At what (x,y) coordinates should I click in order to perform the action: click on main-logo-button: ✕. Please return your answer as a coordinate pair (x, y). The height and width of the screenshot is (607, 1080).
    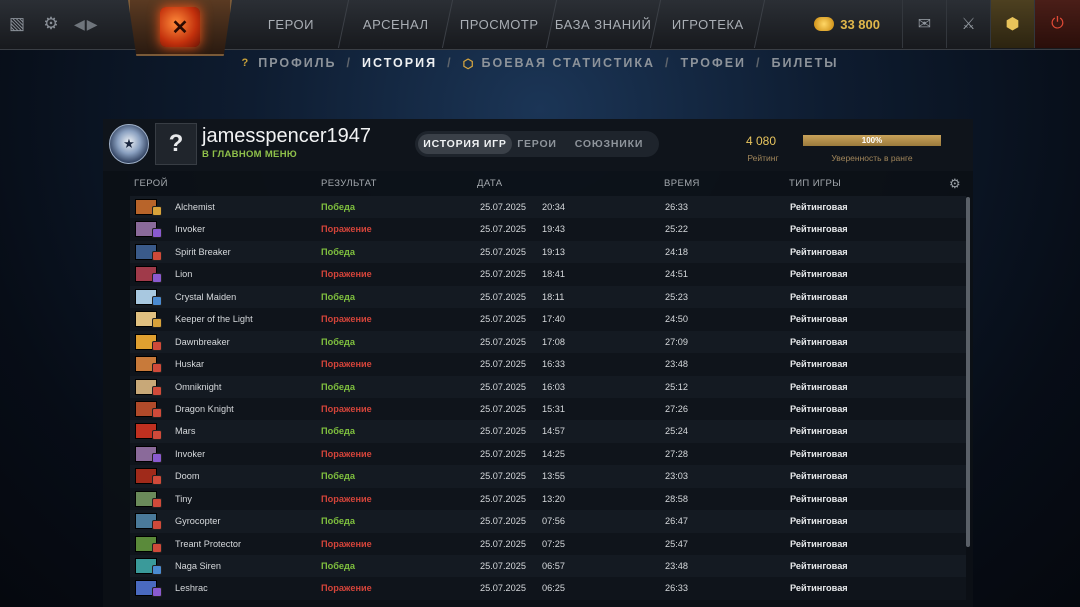
    Looking at the image, I should click on (180, 28).